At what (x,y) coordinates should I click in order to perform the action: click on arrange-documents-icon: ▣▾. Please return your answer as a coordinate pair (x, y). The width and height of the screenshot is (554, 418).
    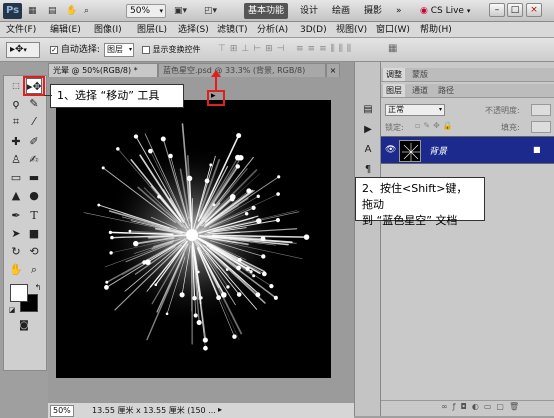
    Looking at the image, I should click on (180, 11).